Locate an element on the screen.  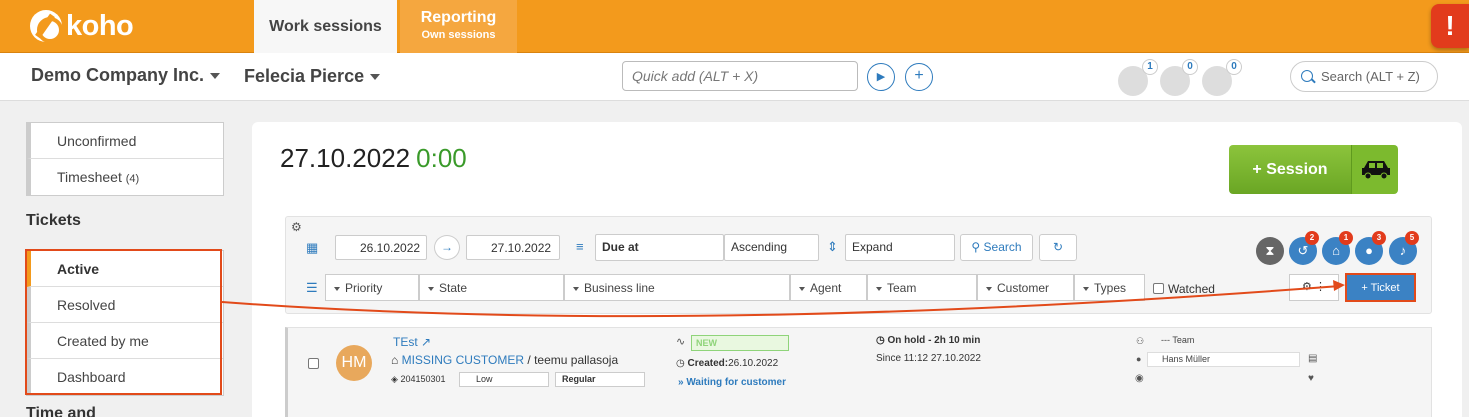
customer-filter: Customer is located at coordinates (1025, 287).